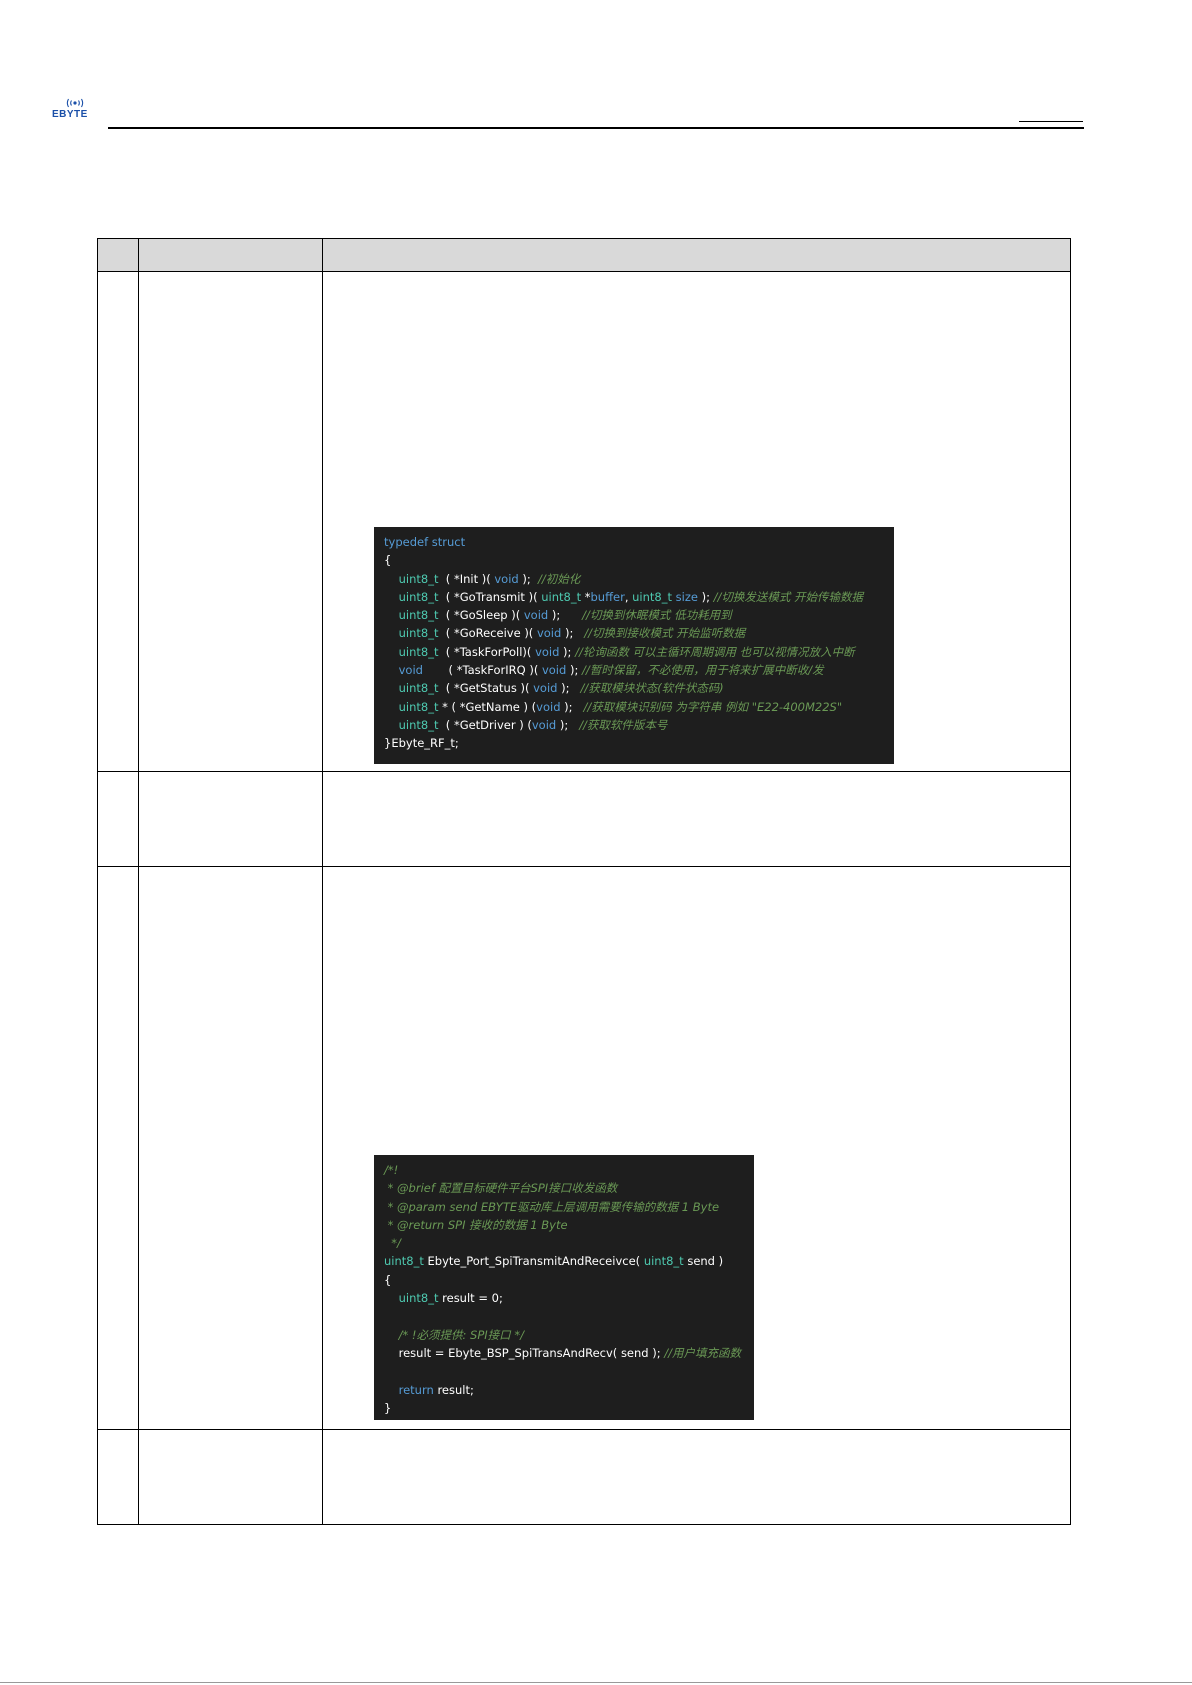 Image resolution: width=1192 pixels, height=1685 pixels. Describe the element at coordinates (231, 1477) in the screenshot. I see `row4-name-cell` at that location.